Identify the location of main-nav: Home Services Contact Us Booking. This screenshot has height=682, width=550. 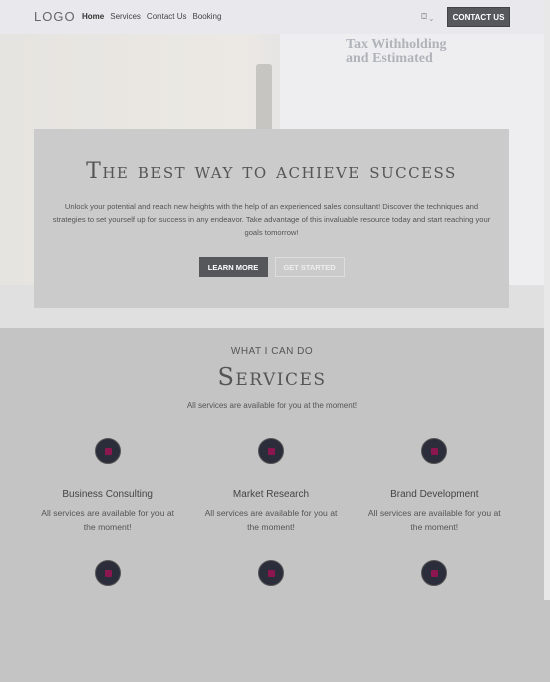
(151, 16).